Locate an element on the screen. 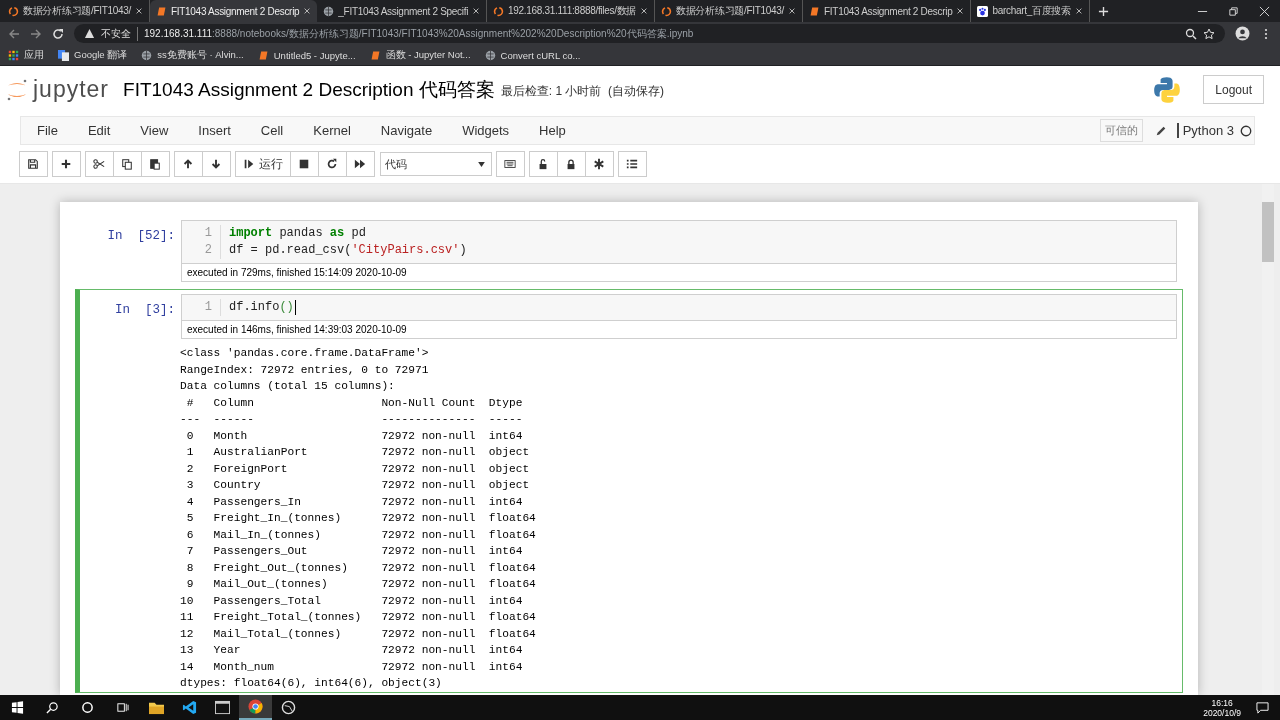 The height and width of the screenshot is (720, 1280). code-line: df.info() is located at coordinates (261, 307).